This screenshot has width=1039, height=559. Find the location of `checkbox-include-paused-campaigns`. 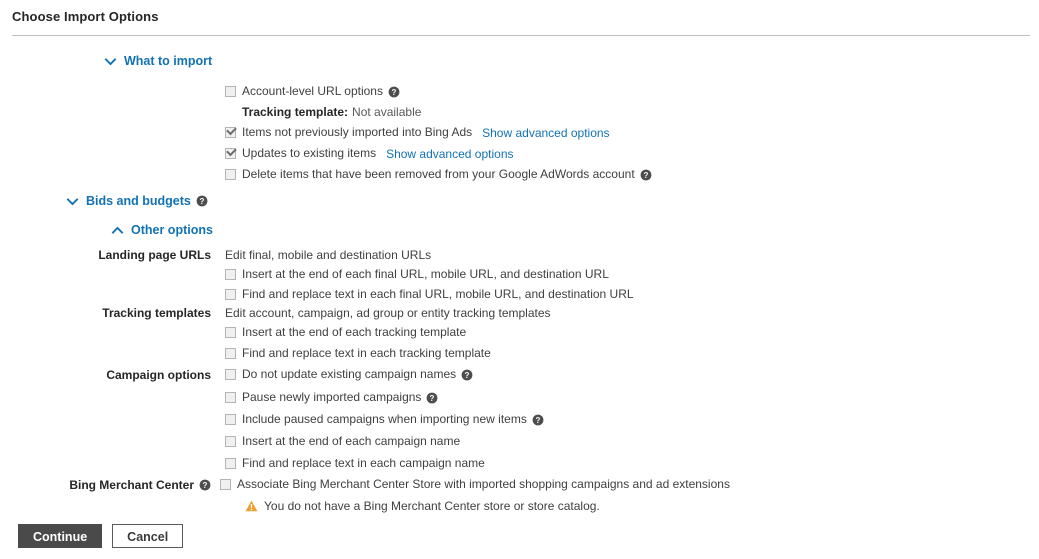

checkbox-include-paused-campaigns is located at coordinates (230, 419).